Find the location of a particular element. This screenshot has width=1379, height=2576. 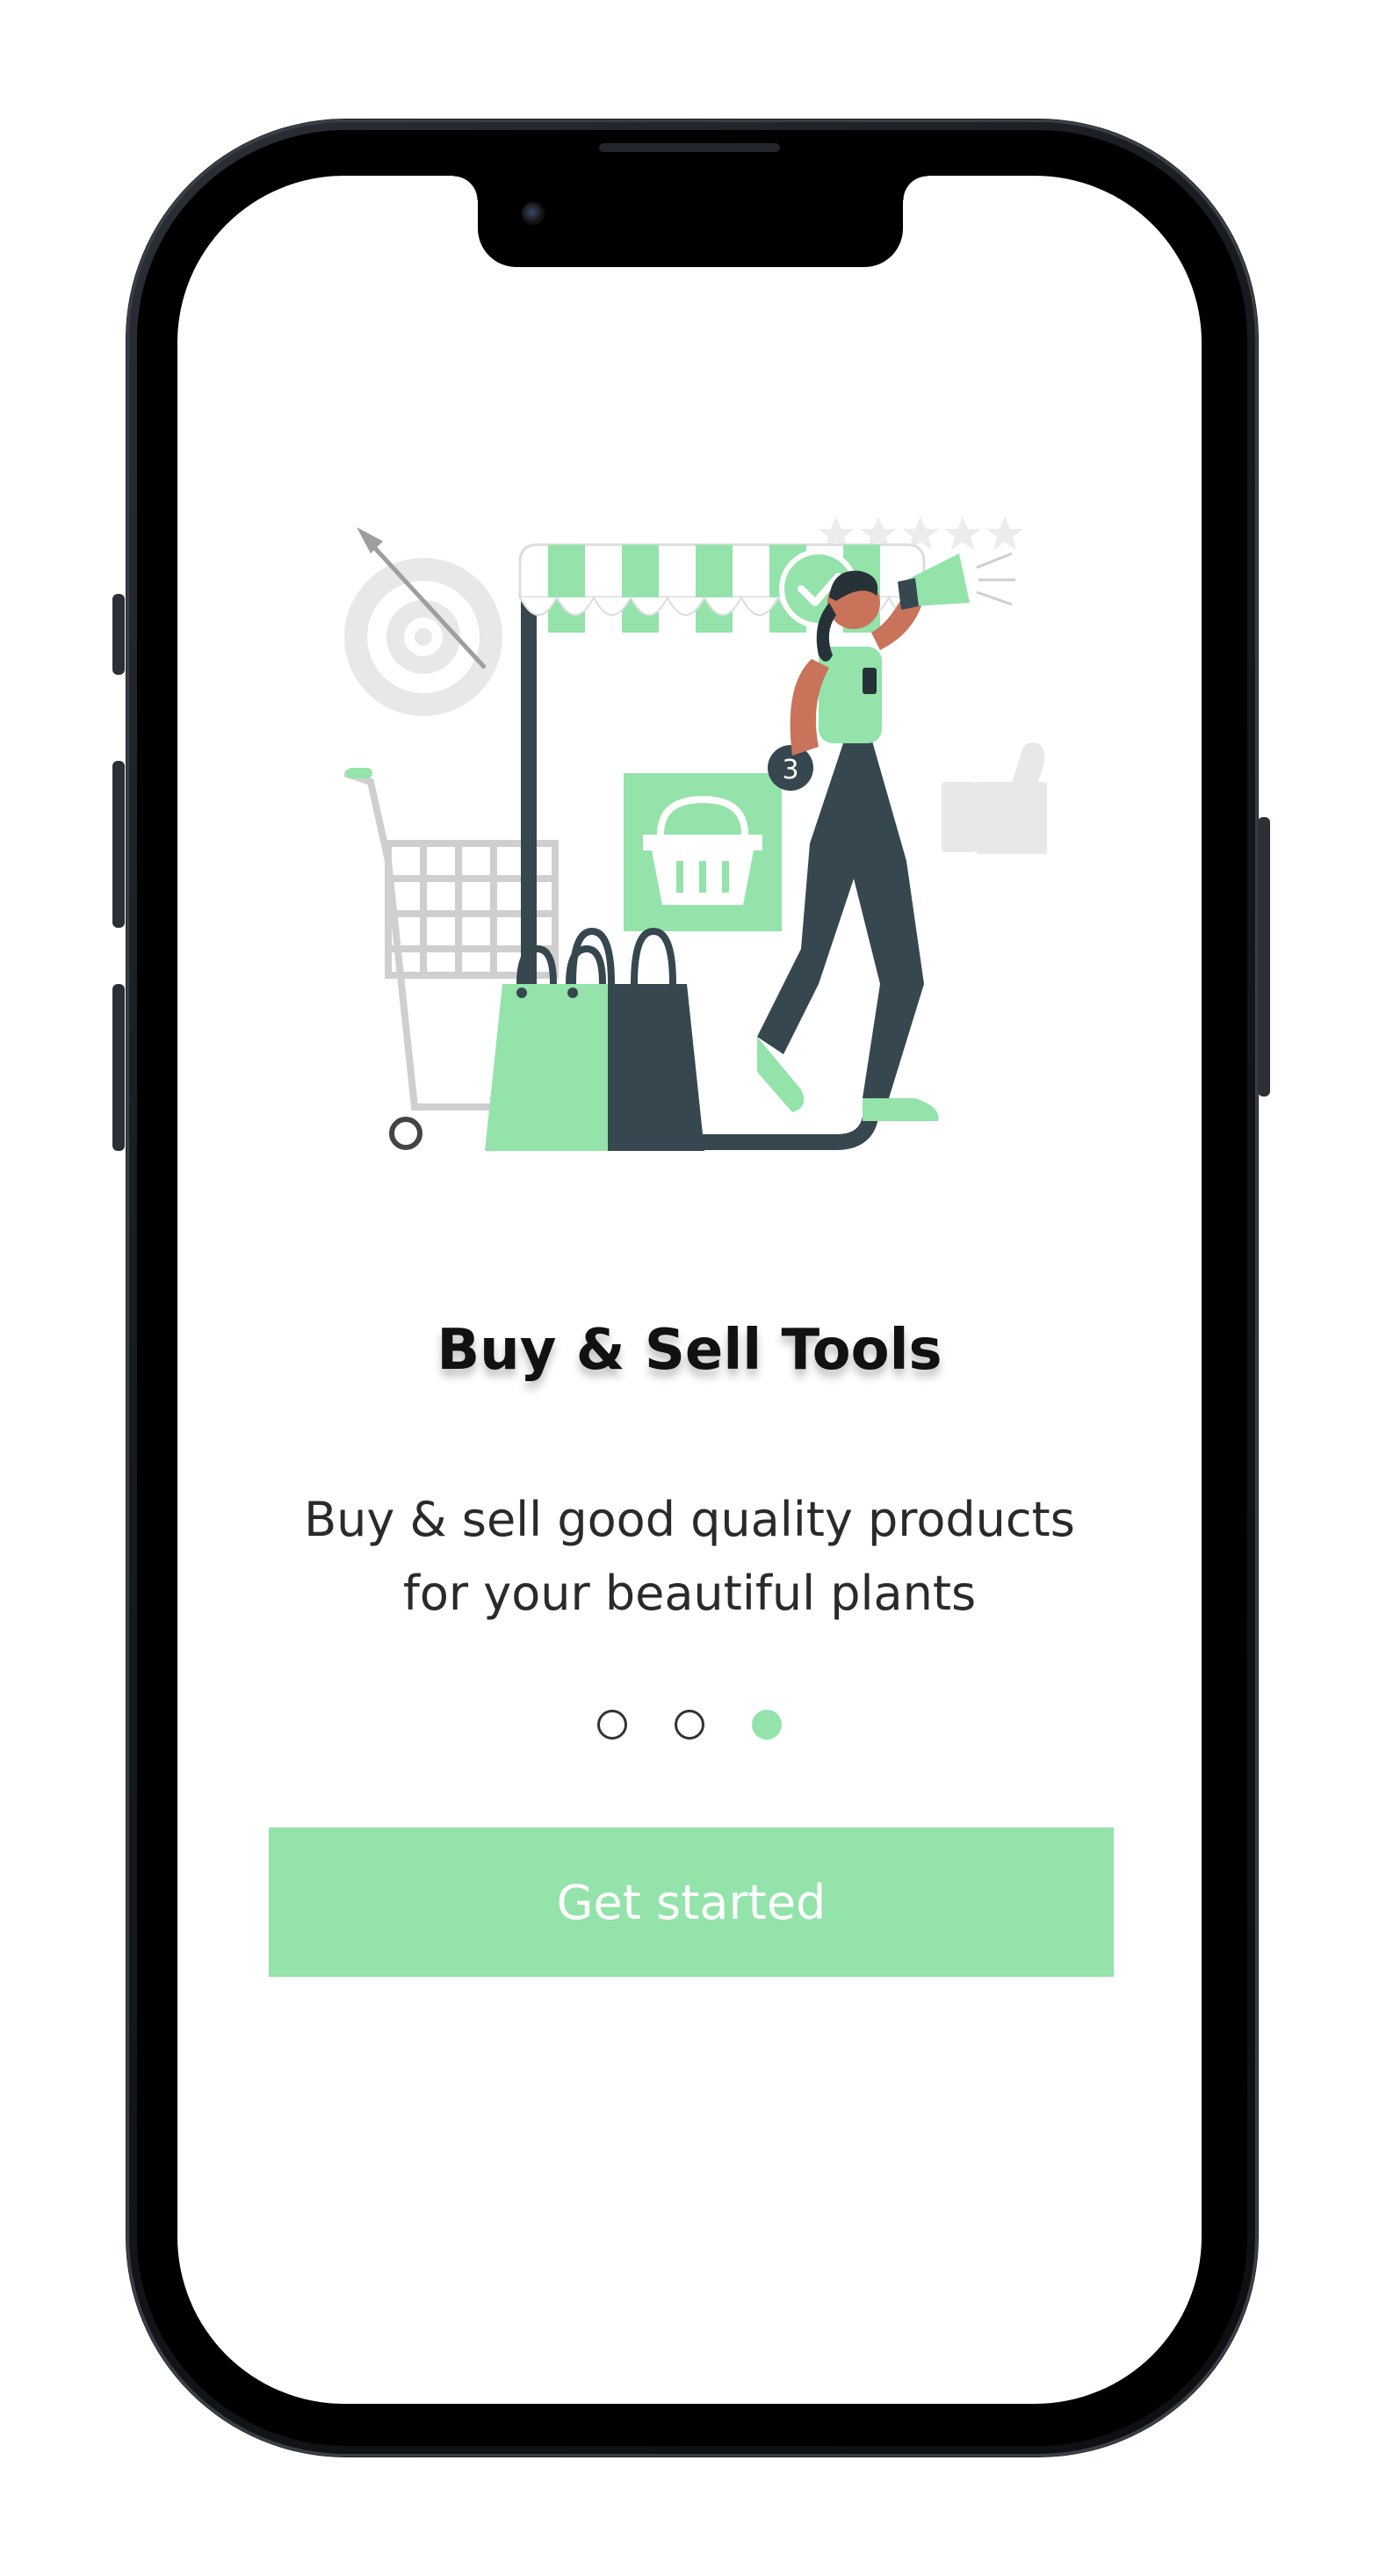

target-icon is located at coordinates (423, 637).